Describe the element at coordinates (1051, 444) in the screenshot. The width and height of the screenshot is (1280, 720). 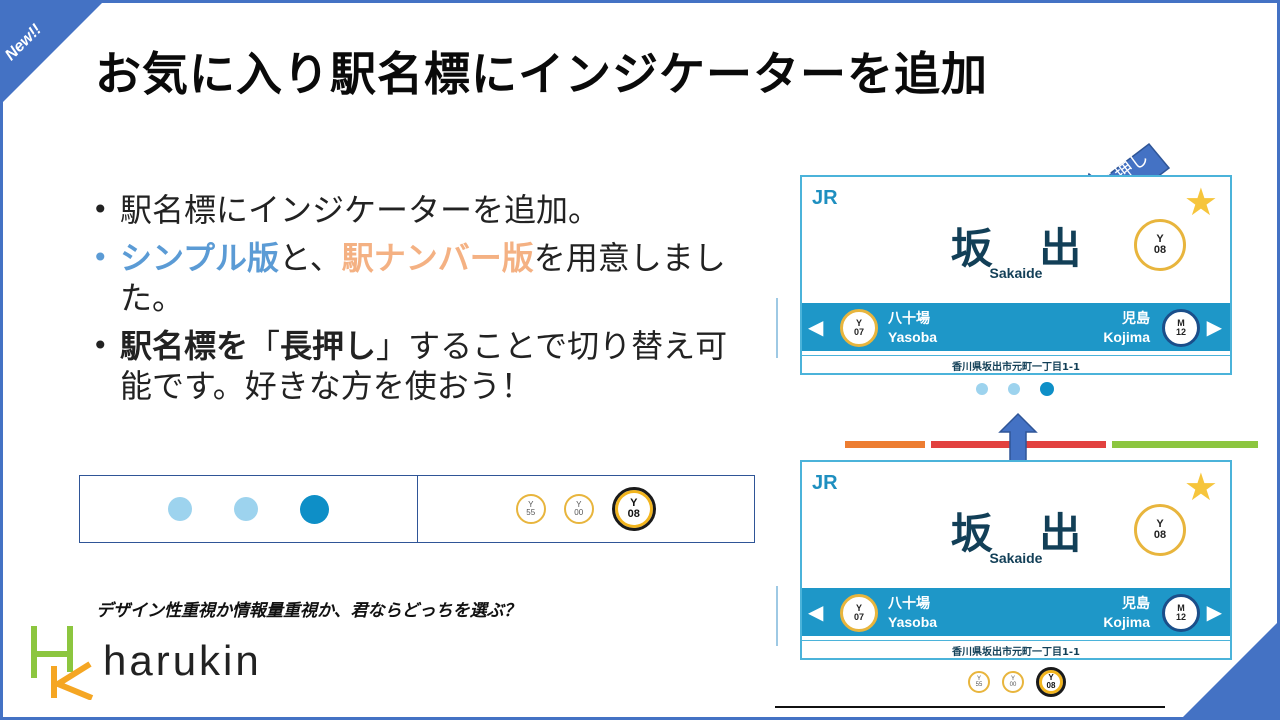
I see `line-color-stripes` at that location.